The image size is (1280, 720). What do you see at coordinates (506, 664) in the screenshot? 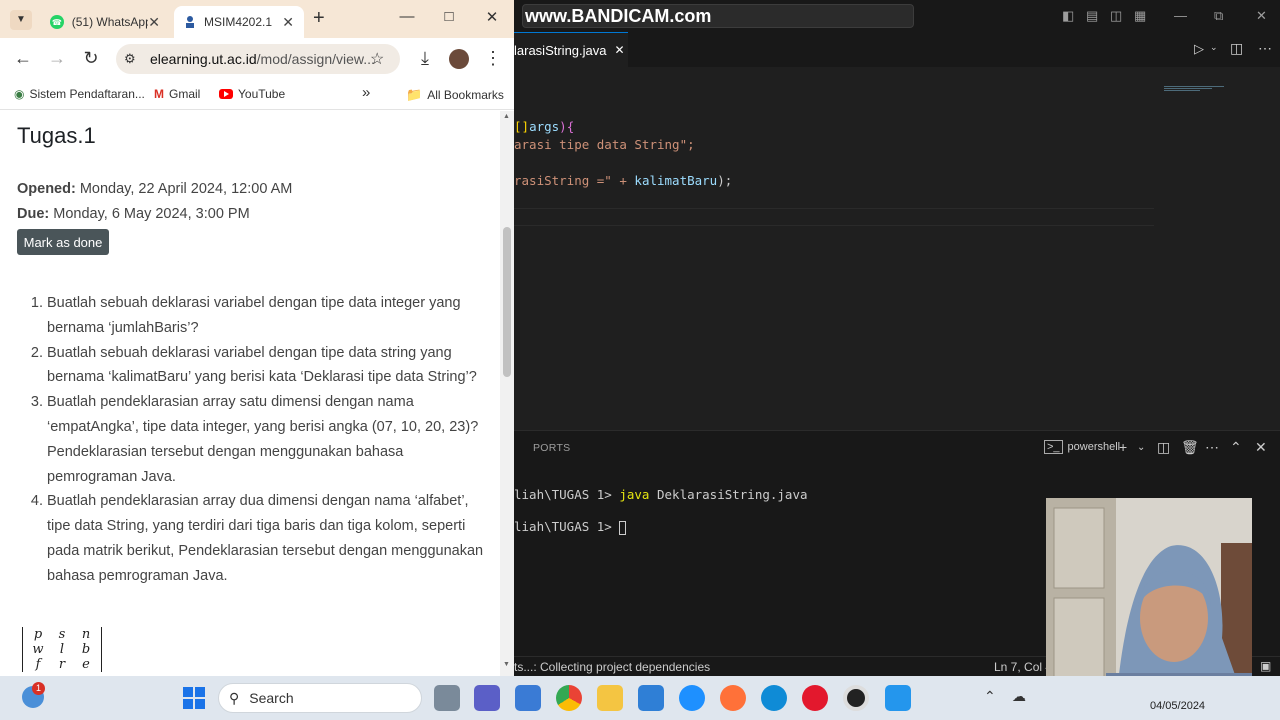
I see `scroll-down-icon: ▼` at bounding box center [506, 664].